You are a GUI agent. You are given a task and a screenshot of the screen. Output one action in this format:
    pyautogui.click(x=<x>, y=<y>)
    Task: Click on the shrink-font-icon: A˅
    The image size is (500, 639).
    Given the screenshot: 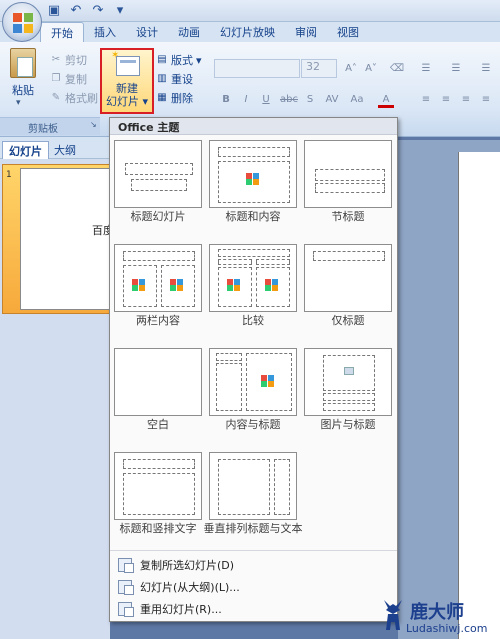 What is the action you would take?
    pyautogui.click(x=371, y=69)
    